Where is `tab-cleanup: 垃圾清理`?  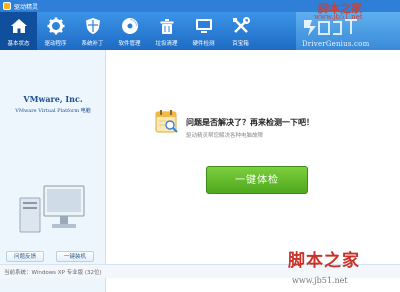 tab-cleanup: 垃圾清理 is located at coordinates (166, 31).